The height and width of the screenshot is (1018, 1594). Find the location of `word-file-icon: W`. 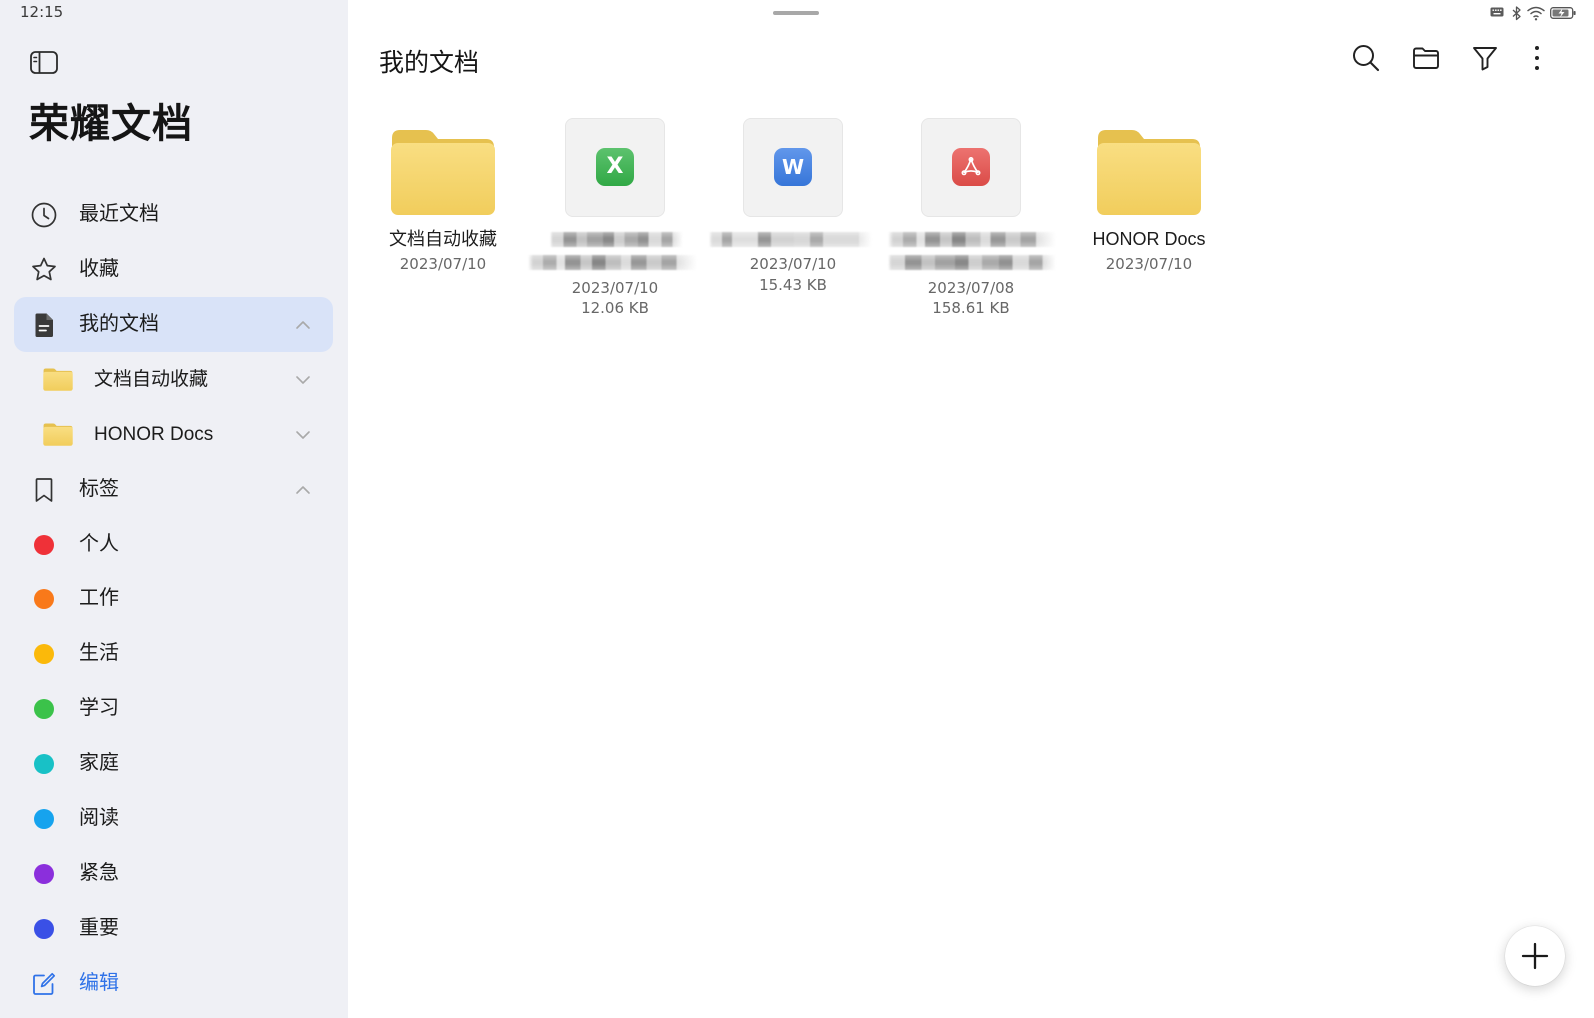

word-file-icon: W is located at coordinates (793, 167).